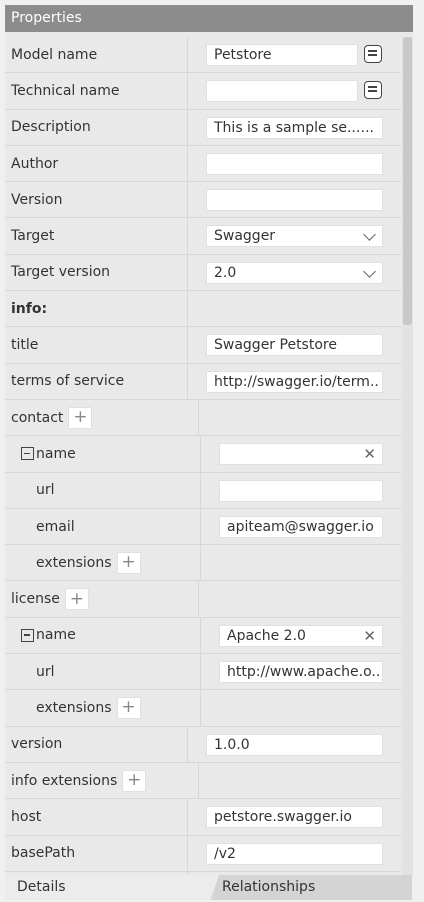 Image resolution: width=424 pixels, height=902 pixels. Describe the element at coordinates (294, 345) in the screenshot. I see `title-input: Swagger Petstore` at that location.